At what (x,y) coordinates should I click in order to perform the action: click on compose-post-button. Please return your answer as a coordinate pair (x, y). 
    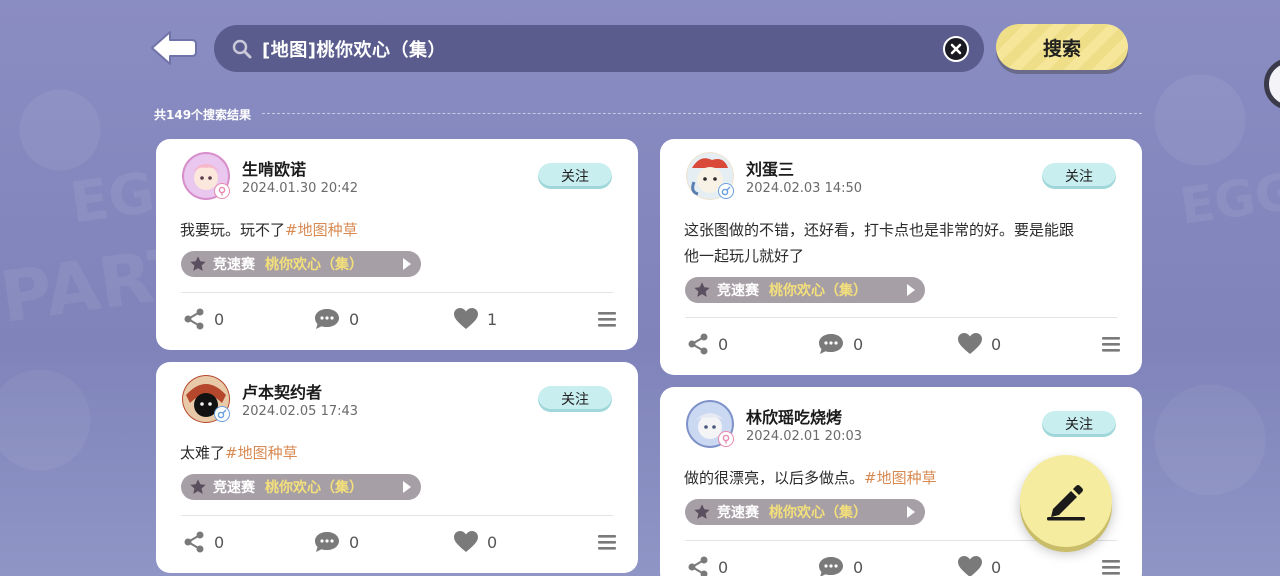
    Looking at the image, I should click on (1066, 501).